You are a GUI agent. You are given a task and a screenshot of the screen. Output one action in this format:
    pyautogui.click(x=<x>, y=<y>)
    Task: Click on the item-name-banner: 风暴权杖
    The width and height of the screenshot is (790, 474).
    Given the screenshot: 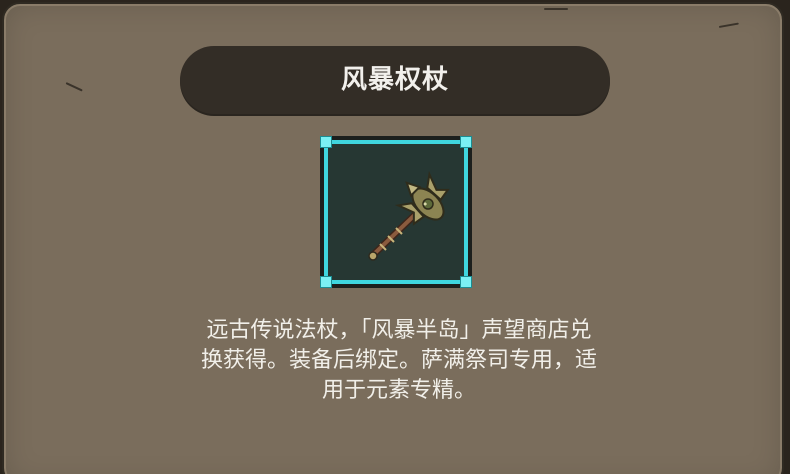 What is the action you would take?
    pyautogui.click(x=395, y=80)
    